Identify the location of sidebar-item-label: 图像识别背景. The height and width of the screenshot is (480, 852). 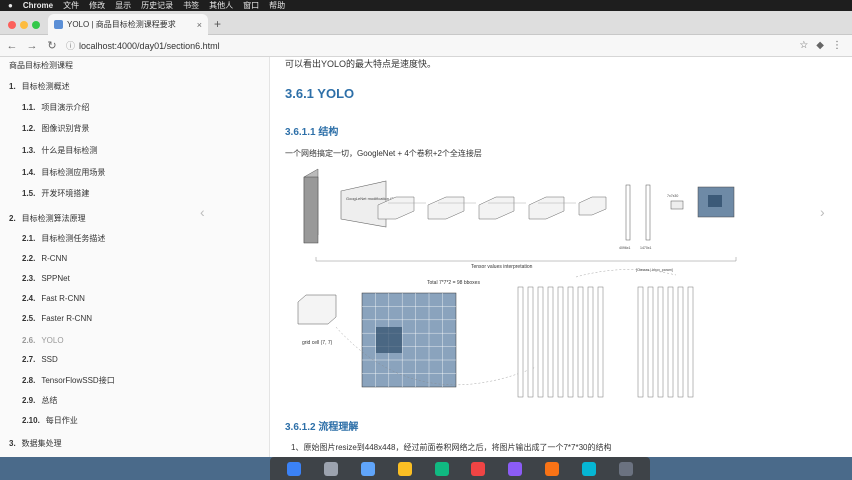
(65, 128).